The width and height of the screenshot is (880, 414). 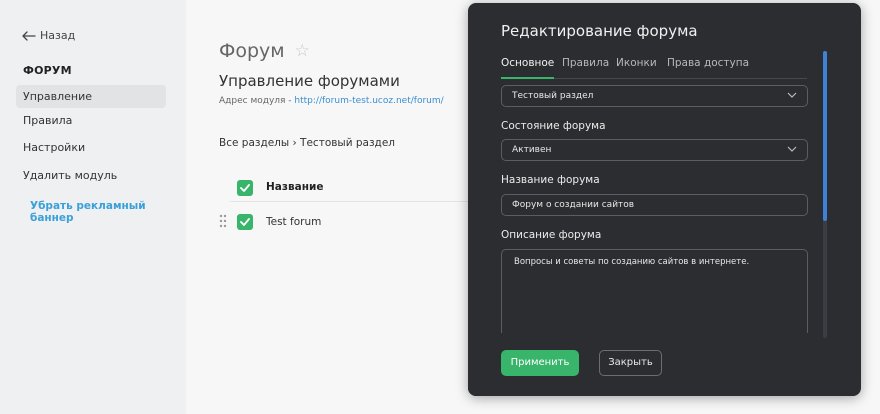 I want to click on state-select: Активен, so click(x=654, y=150).